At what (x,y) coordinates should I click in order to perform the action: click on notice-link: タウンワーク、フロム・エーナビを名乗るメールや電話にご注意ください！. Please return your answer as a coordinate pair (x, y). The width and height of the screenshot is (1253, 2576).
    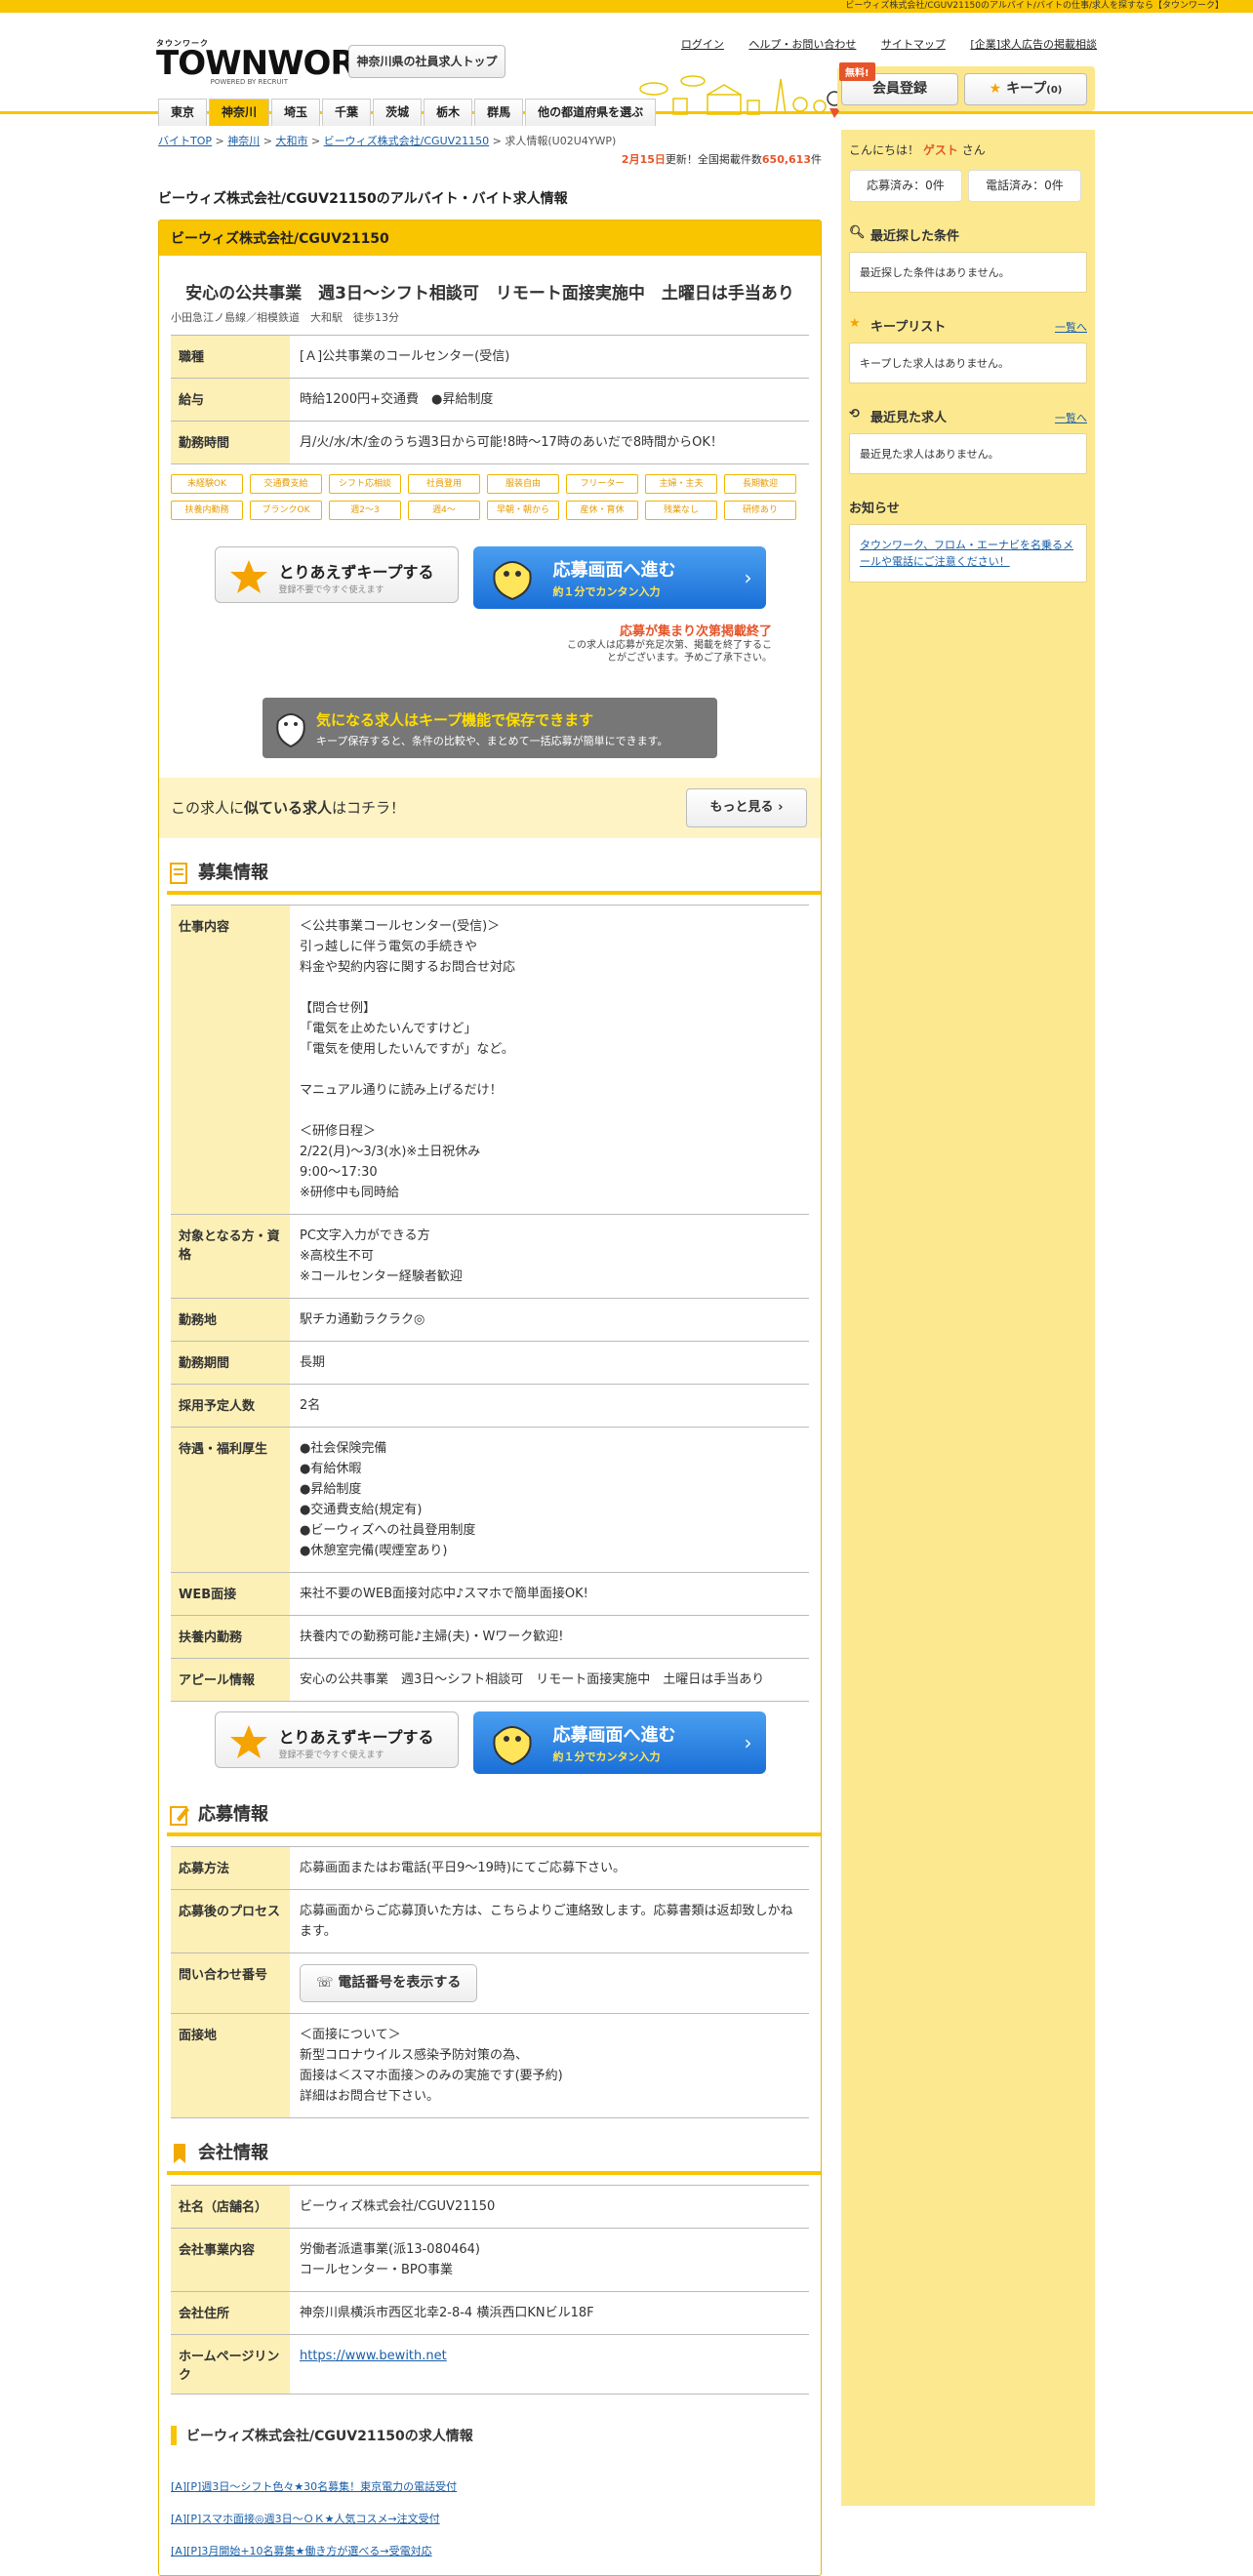
    Looking at the image, I should click on (968, 553).